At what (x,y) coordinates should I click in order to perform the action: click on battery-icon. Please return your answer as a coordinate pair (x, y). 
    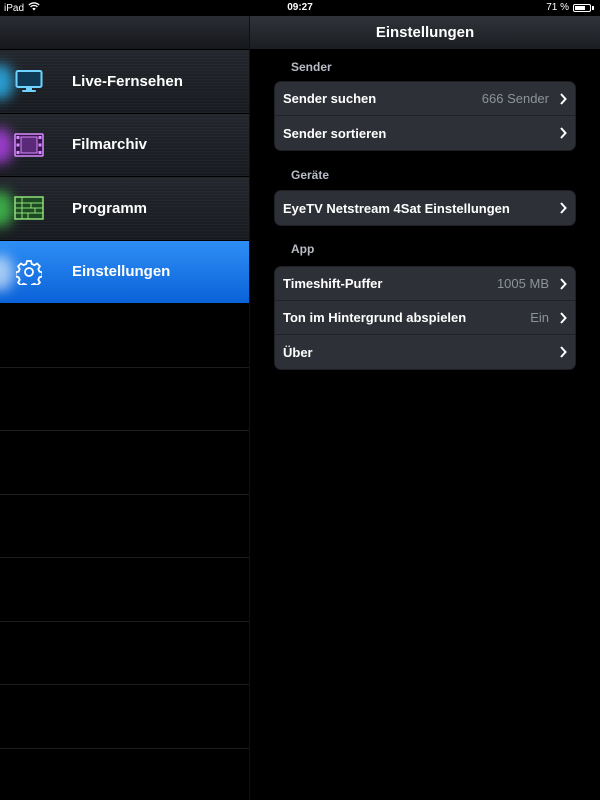
    Looking at the image, I should click on (582, 7).